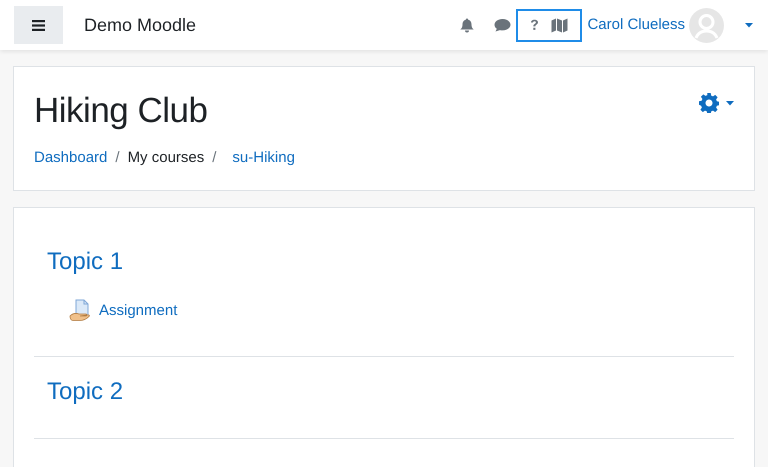 This screenshot has height=467, width=768. I want to click on assignment-icon, so click(81, 311).